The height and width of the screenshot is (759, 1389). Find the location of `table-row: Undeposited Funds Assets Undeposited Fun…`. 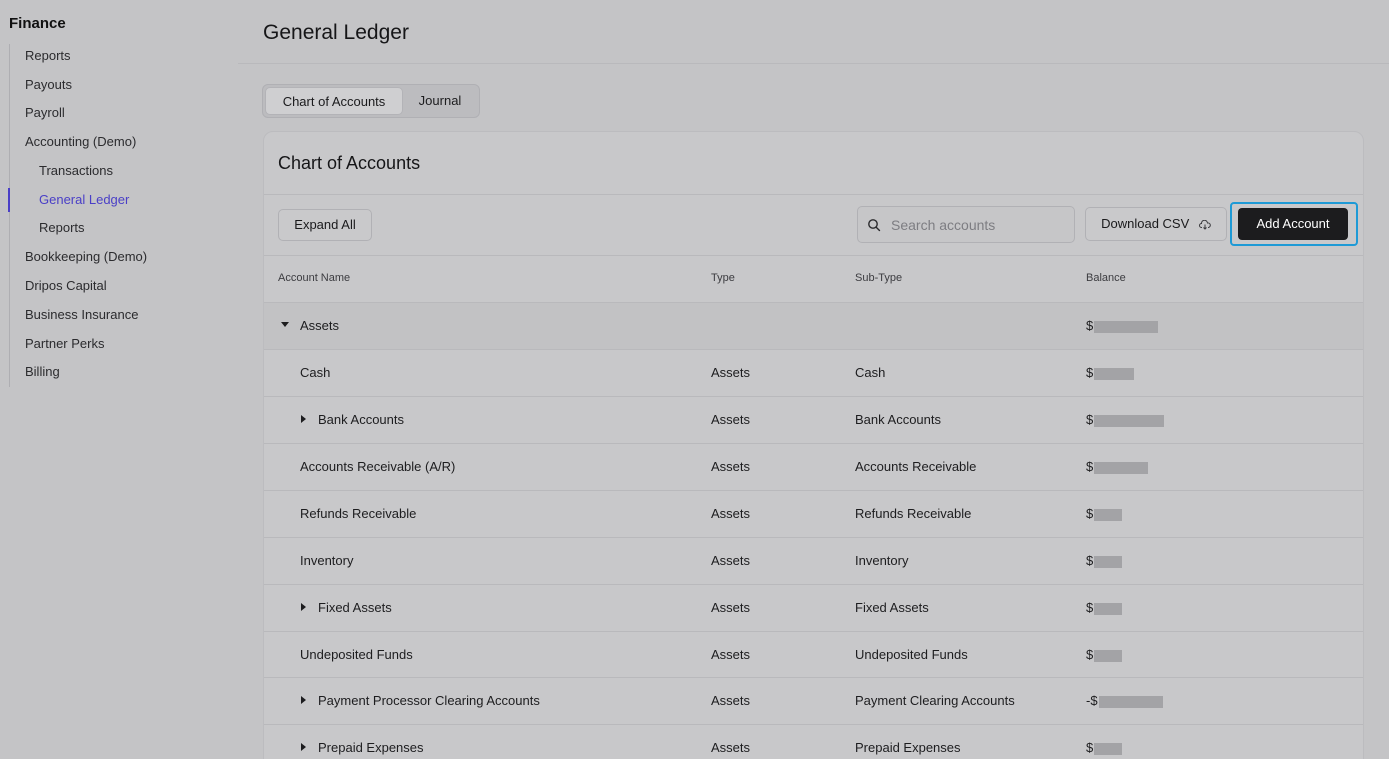

table-row: Undeposited Funds Assets Undeposited Fun… is located at coordinates (813, 654).